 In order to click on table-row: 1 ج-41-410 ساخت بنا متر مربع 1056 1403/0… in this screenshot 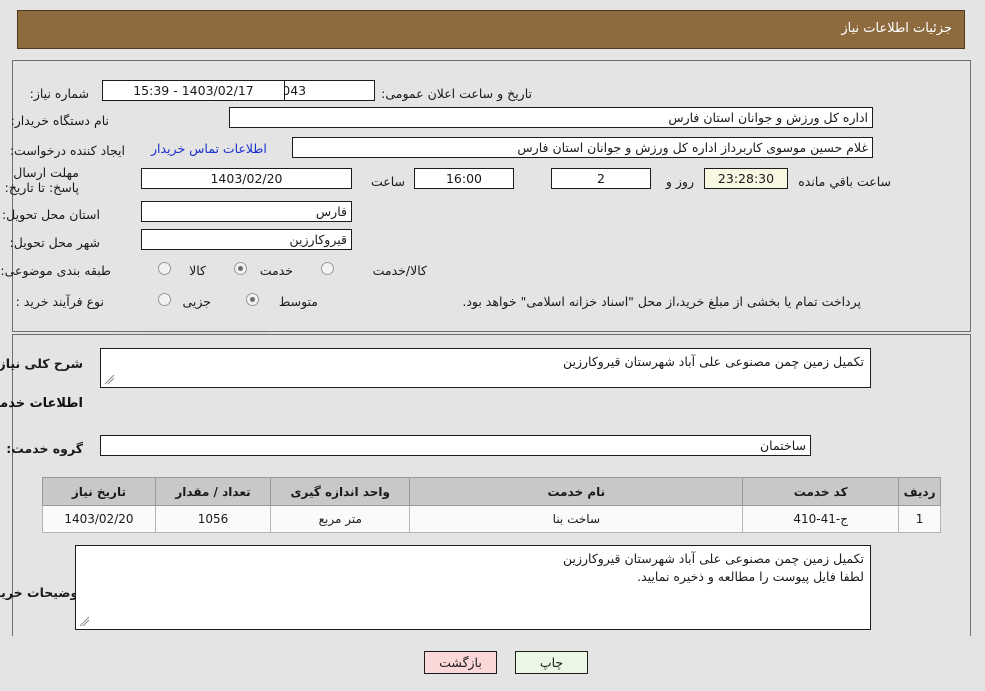, I will do `click(492, 519)`.